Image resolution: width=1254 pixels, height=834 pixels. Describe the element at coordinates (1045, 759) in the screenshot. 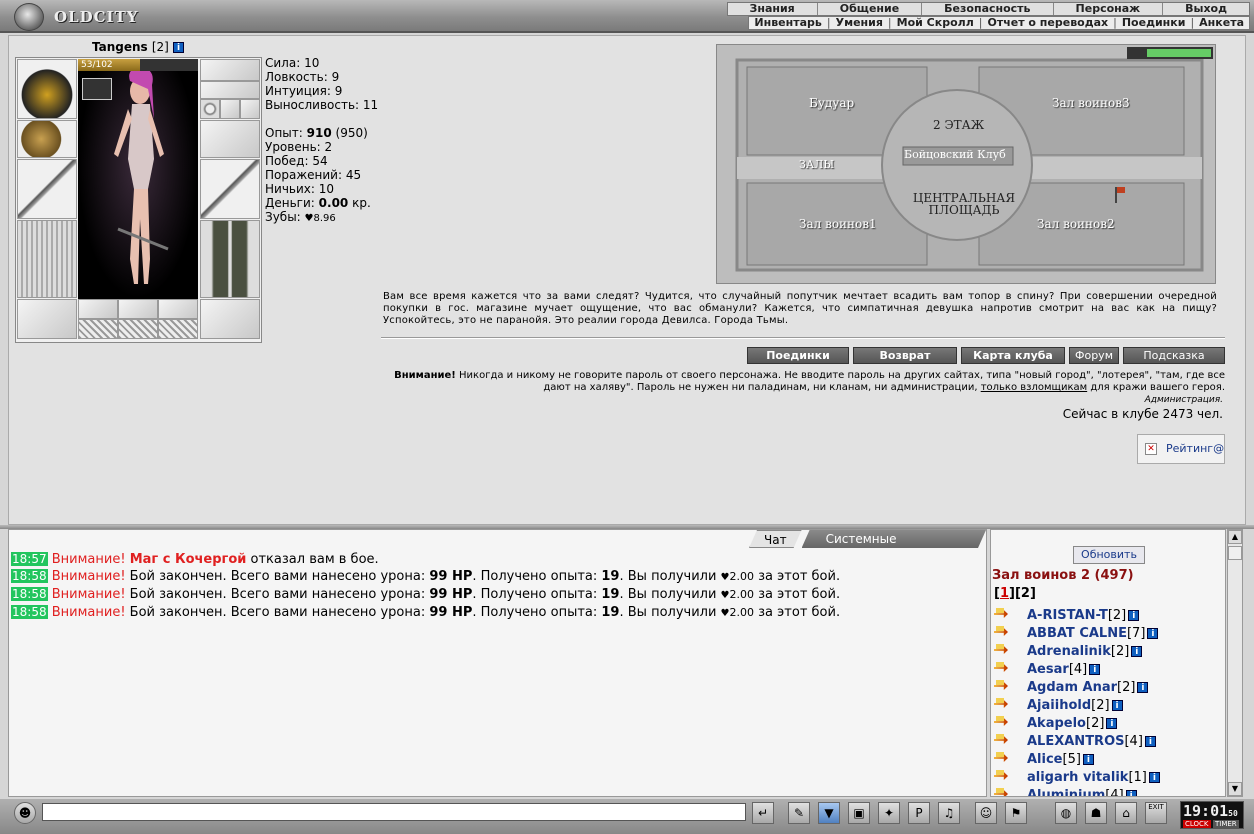

I see `player-name: Alice` at that location.